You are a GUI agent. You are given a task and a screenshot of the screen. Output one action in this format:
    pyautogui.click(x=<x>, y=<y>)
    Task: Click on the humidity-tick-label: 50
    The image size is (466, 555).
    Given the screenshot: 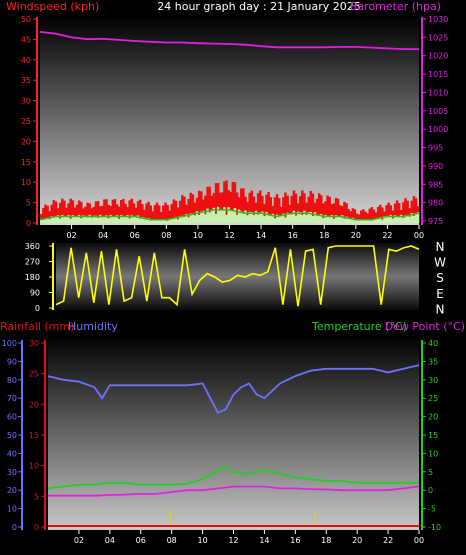 What is the action you would take?
    pyautogui.click(x=12, y=435)
    